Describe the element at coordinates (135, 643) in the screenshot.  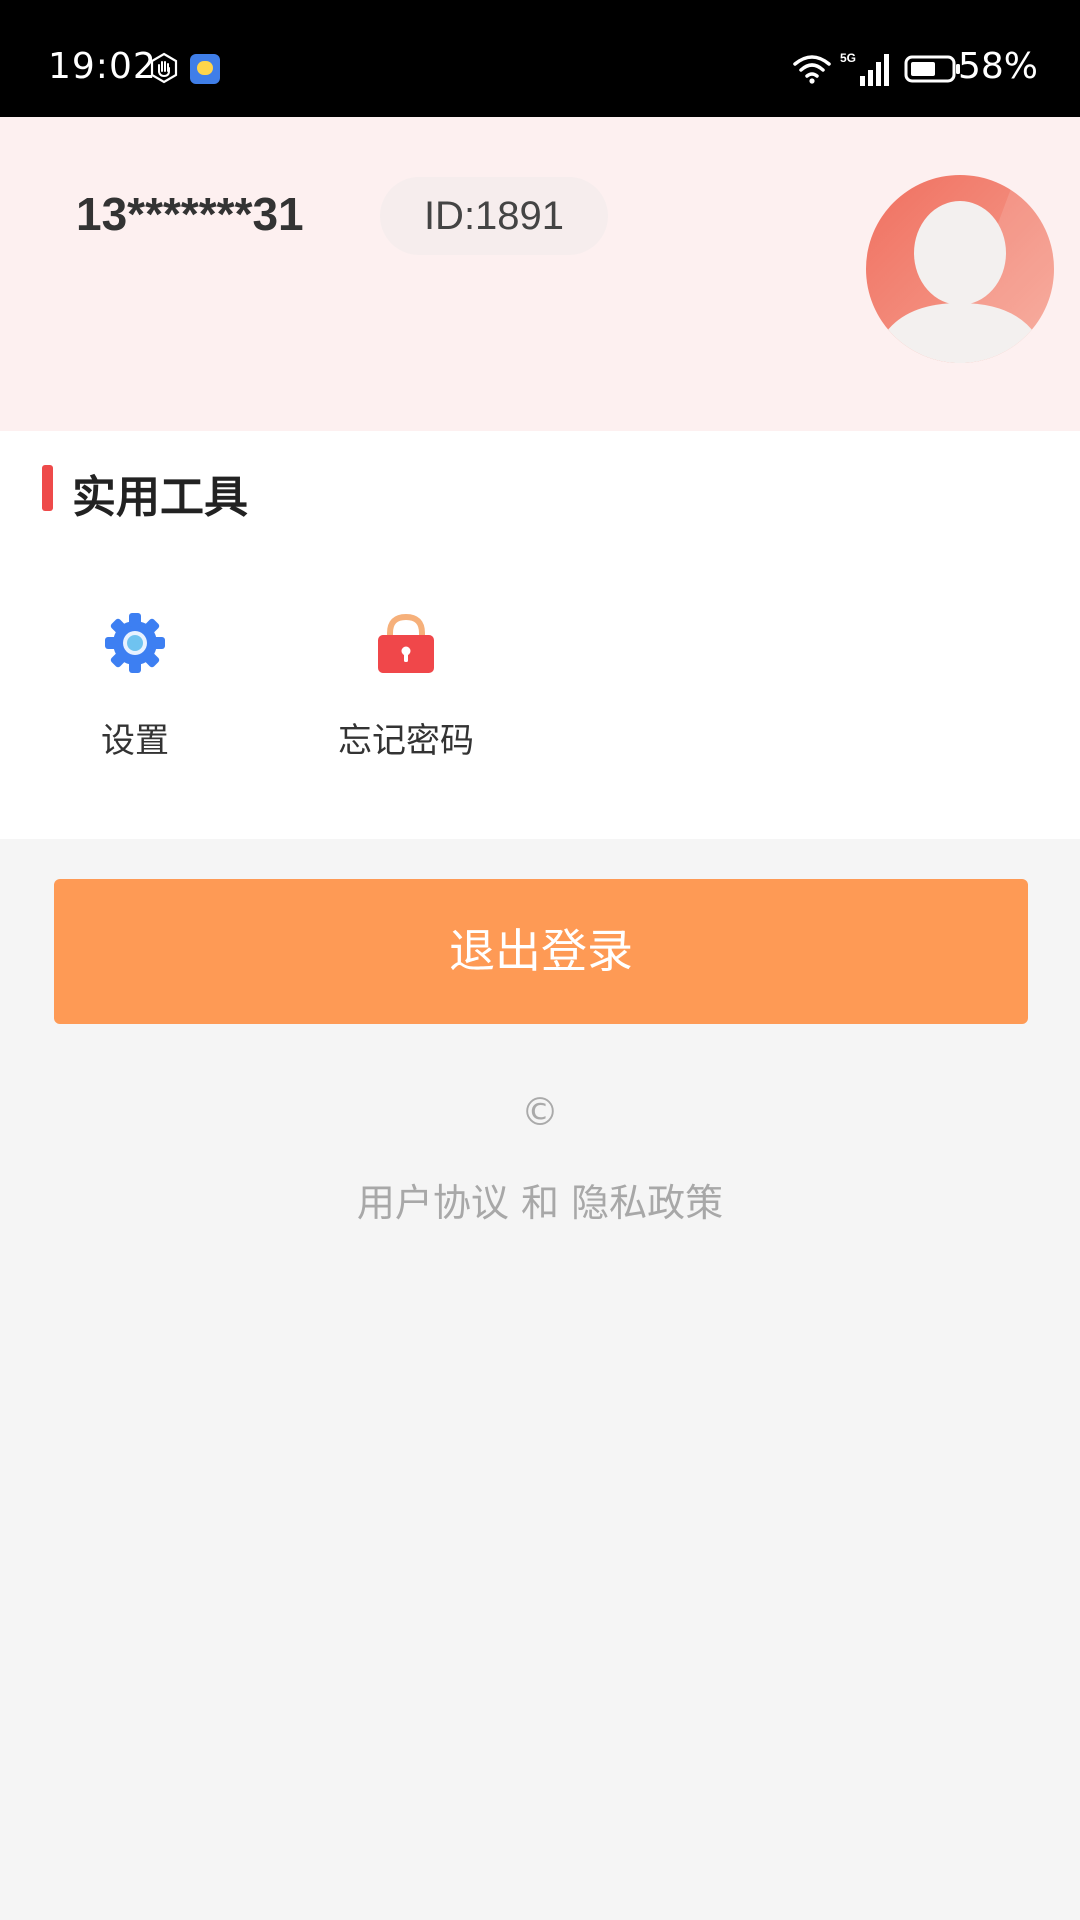
I see `gear-icon` at that location.